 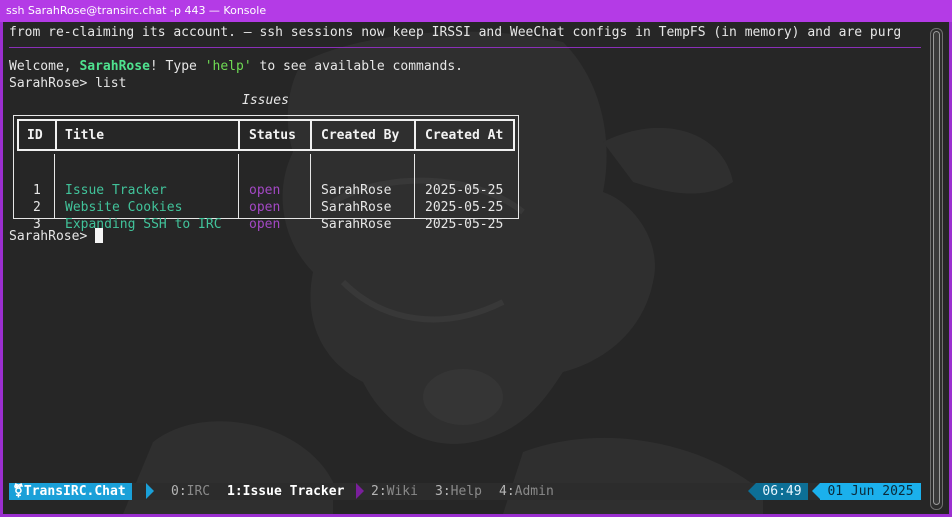 I want to click on text-cursor, so click(x=99, y=235).